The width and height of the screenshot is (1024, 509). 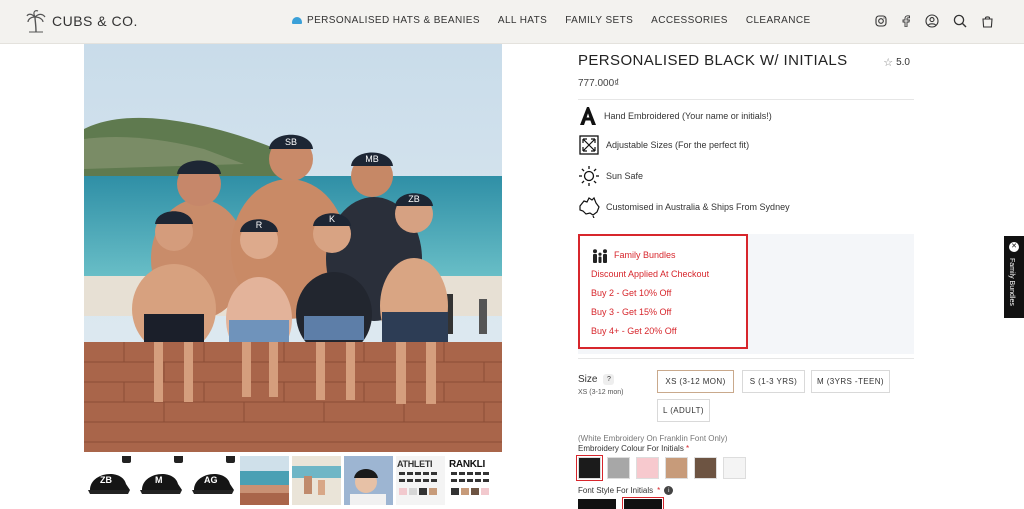 I want to click on beach-thumbnail-image, so click(x=316, y=480).